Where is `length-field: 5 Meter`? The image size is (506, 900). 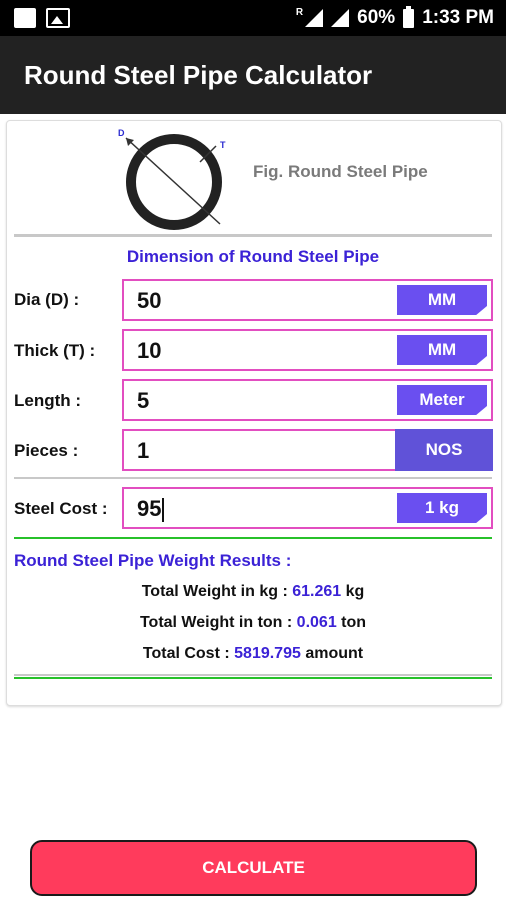
length-field: 5 Meter is located at coordinates (307, 400).